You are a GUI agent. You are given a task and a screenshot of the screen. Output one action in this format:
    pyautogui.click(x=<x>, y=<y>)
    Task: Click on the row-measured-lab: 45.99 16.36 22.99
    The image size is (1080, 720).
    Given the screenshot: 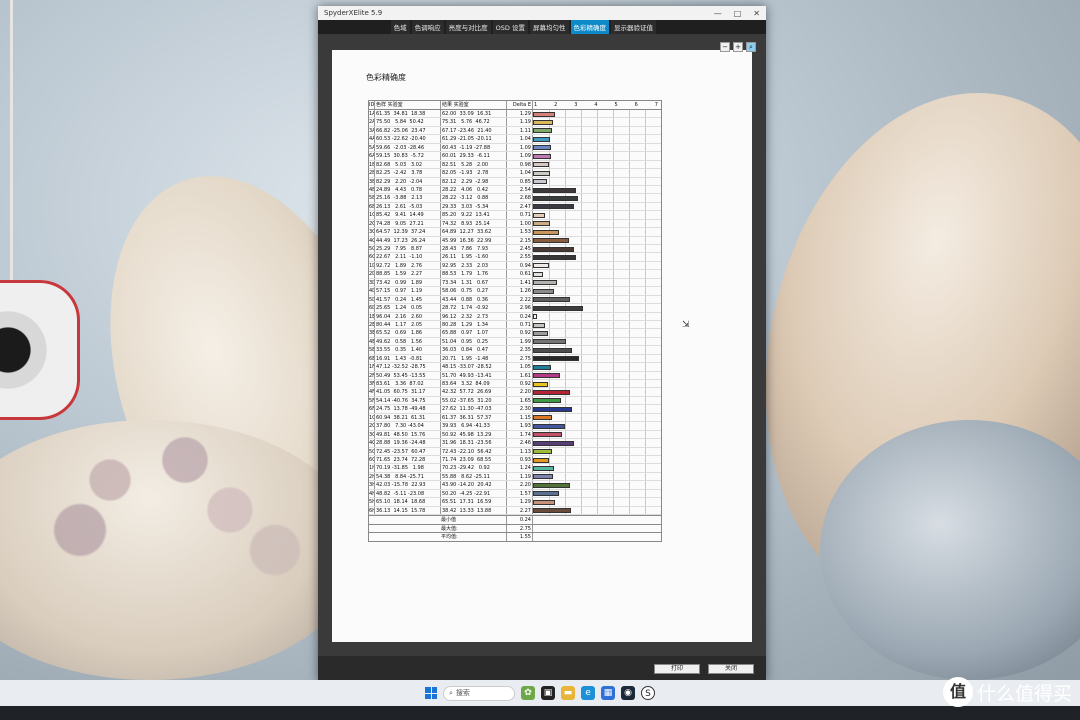 What is the action you would take?
    pyautogui.click(x=474, y=240)
    